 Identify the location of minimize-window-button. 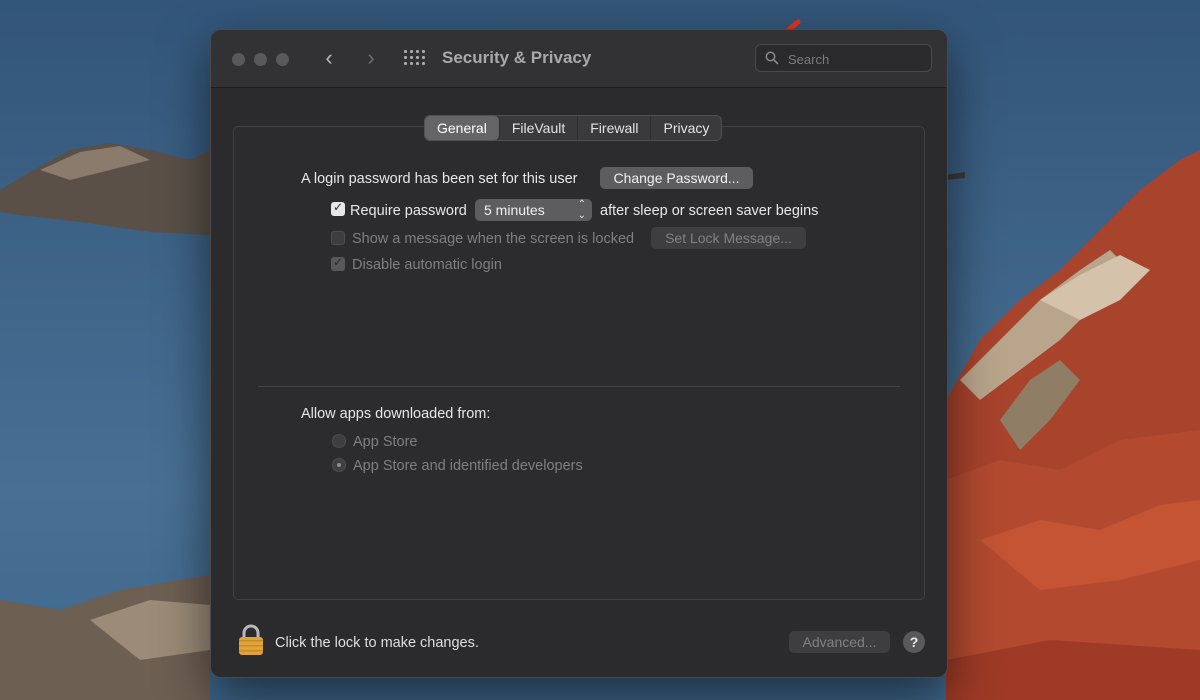
(260, 59).